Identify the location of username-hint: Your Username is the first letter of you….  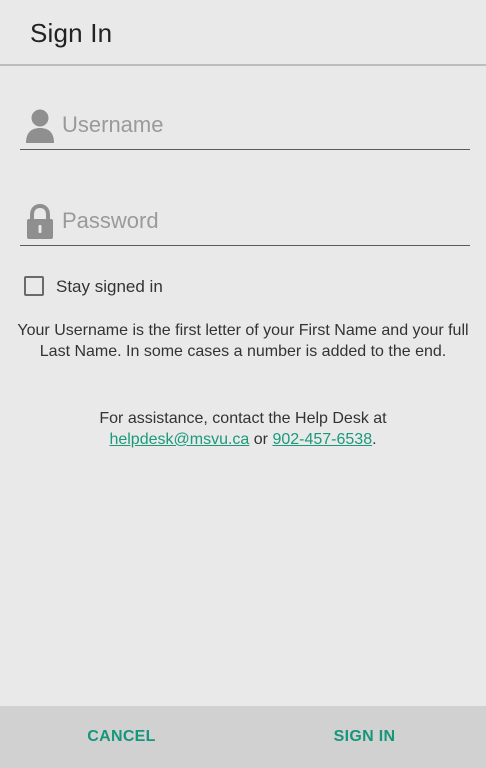
(243, 341).